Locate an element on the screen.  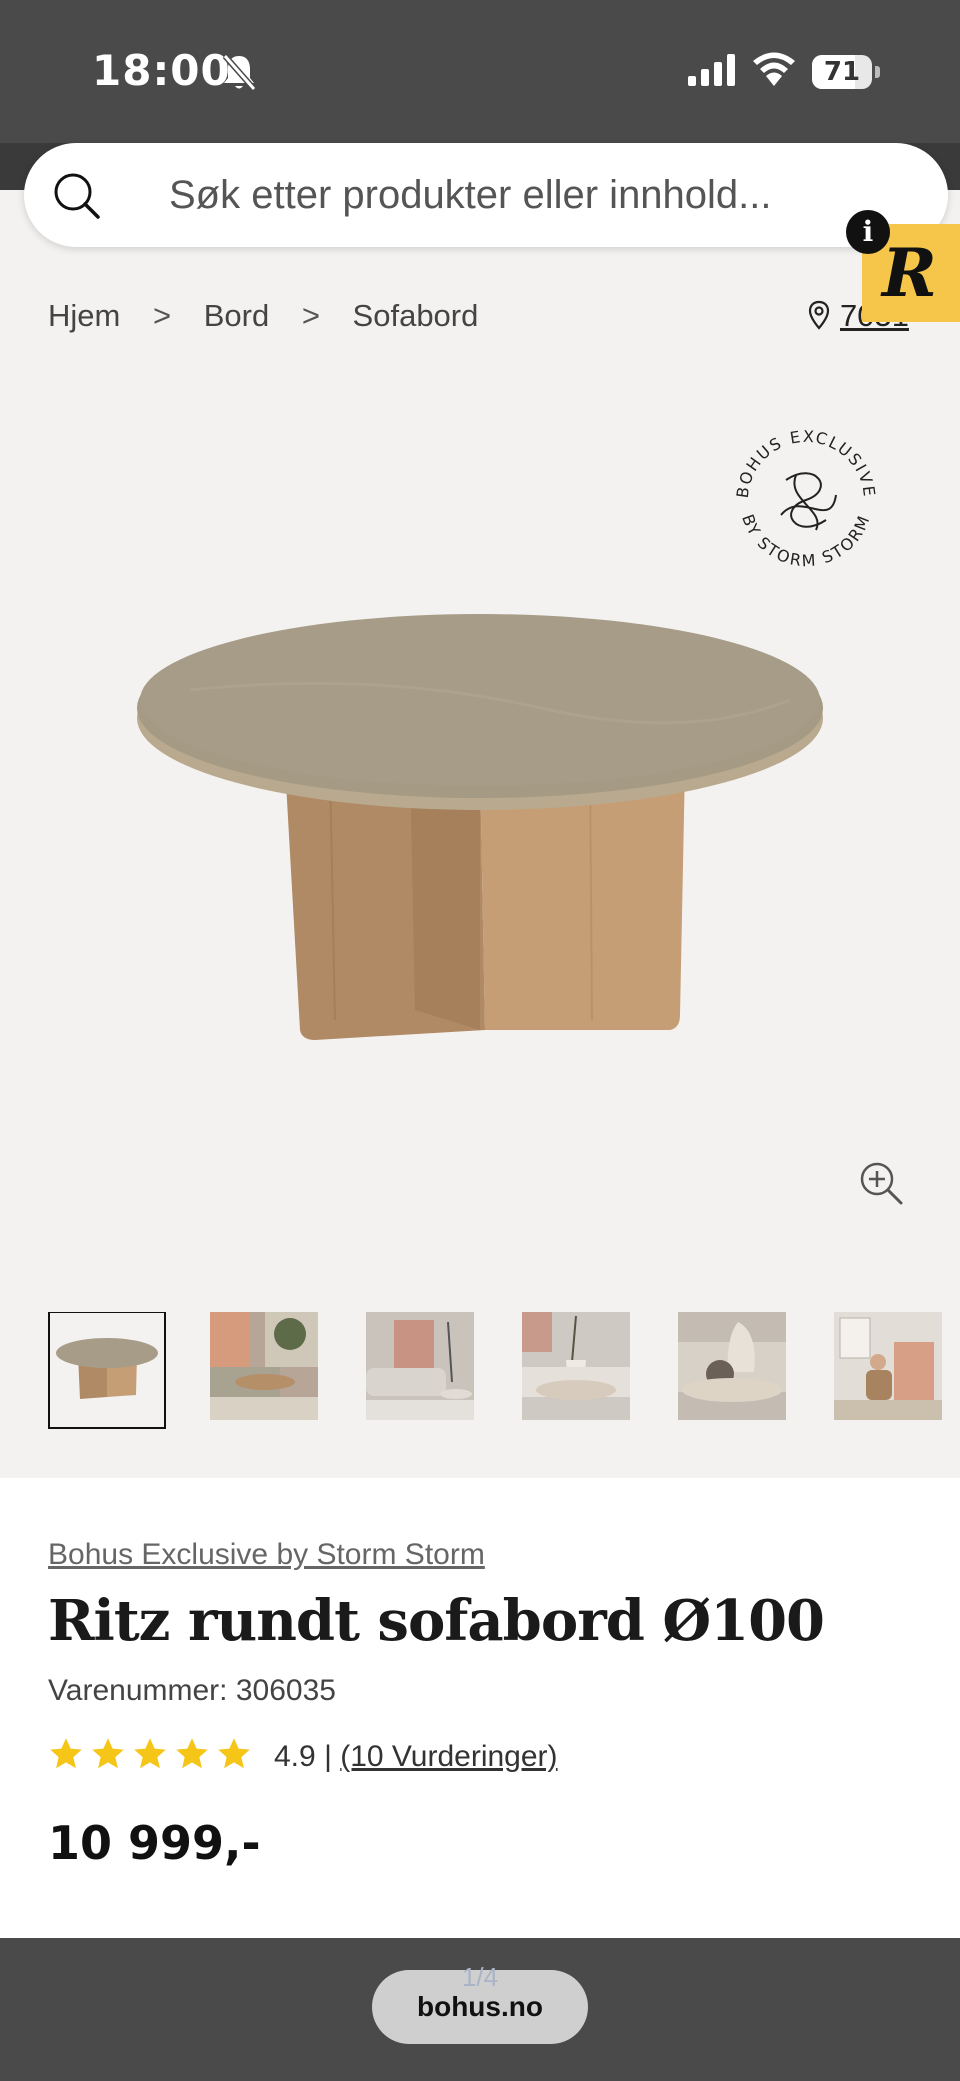
wifi-icon is located at coordinates (774, 69).